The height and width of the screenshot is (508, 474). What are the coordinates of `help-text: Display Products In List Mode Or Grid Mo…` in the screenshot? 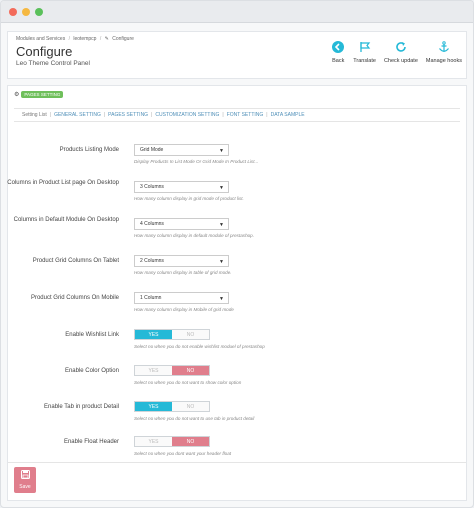 It's located at (196, 161).